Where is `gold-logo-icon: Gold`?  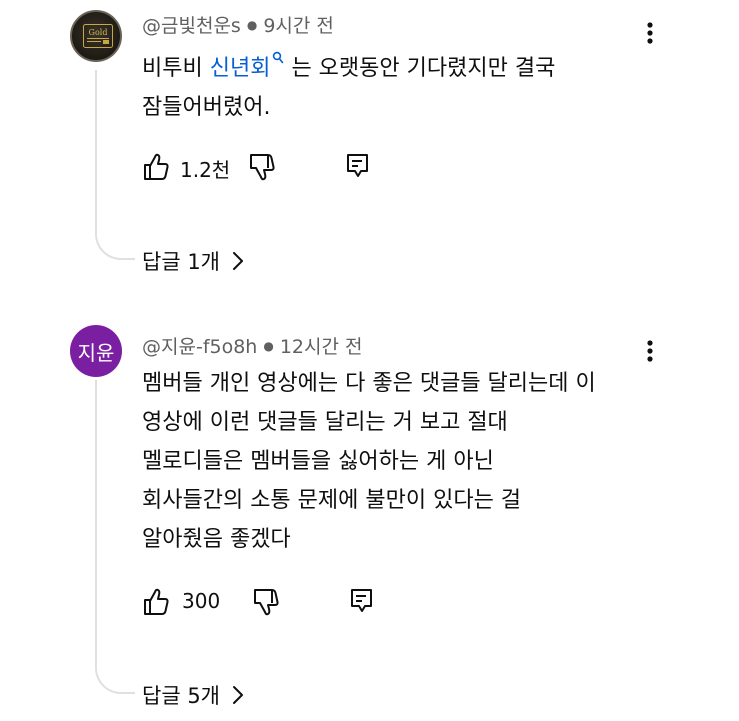 gold-logo-icon: Gold is located at coordinates (98, 36).